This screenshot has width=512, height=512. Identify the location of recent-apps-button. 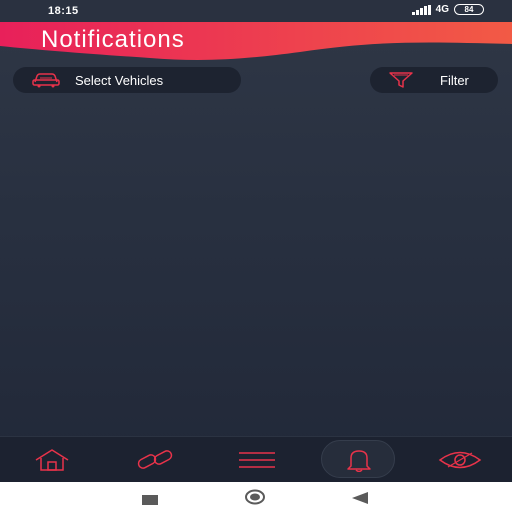
(150, 501).